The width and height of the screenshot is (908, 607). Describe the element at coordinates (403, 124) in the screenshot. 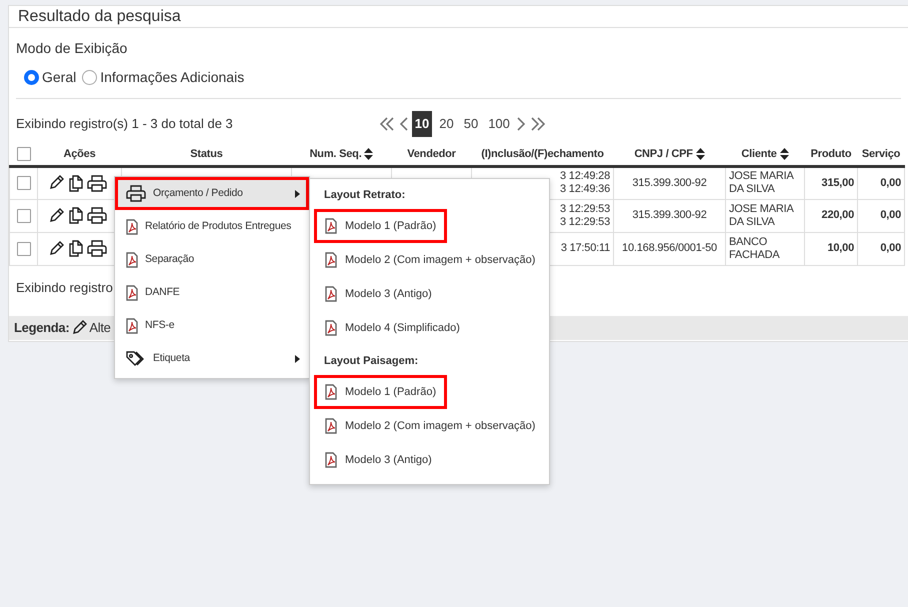

I see `chevron-left-icon` at that location.